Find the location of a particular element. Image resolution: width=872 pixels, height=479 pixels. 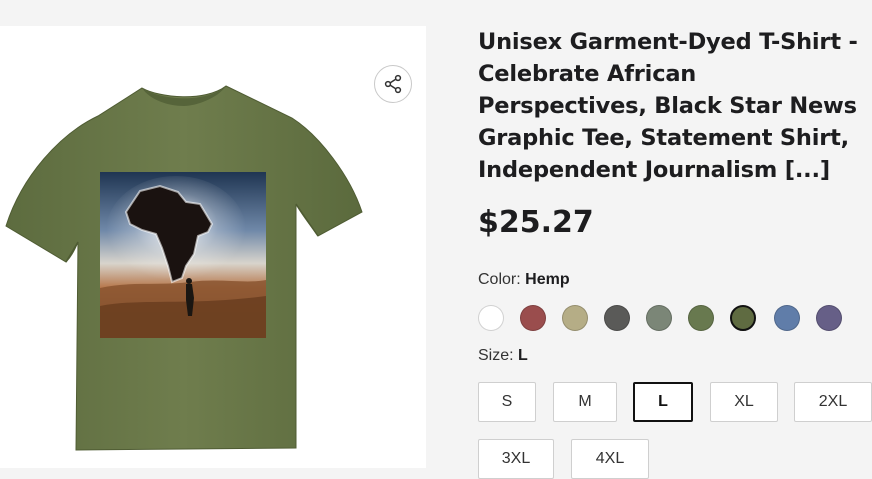

selected-color: Hemp is located at coordinates (547, 279).